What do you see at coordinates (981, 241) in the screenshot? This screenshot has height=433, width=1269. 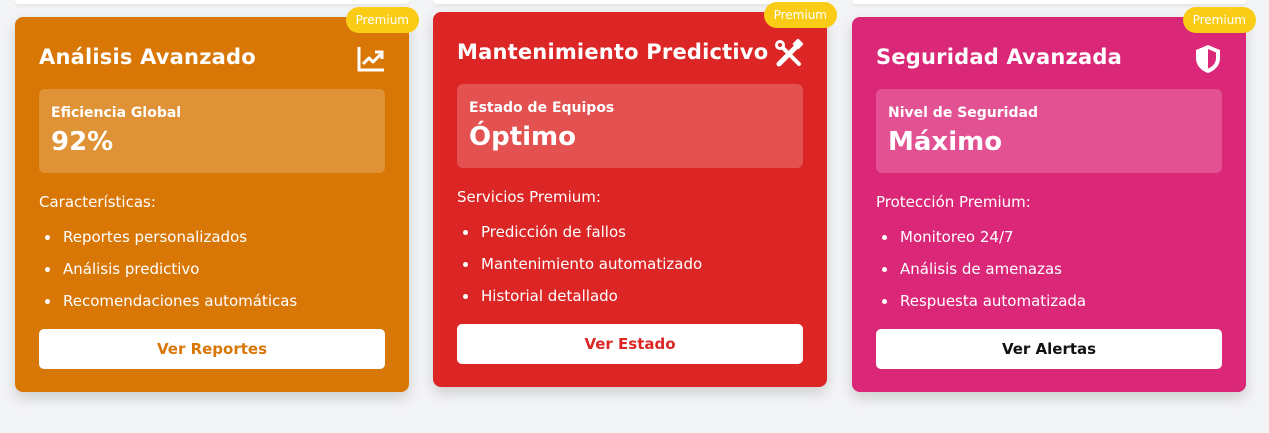 I see `list-item: Monitoreo 24/7` at bounding box center [981, 241].